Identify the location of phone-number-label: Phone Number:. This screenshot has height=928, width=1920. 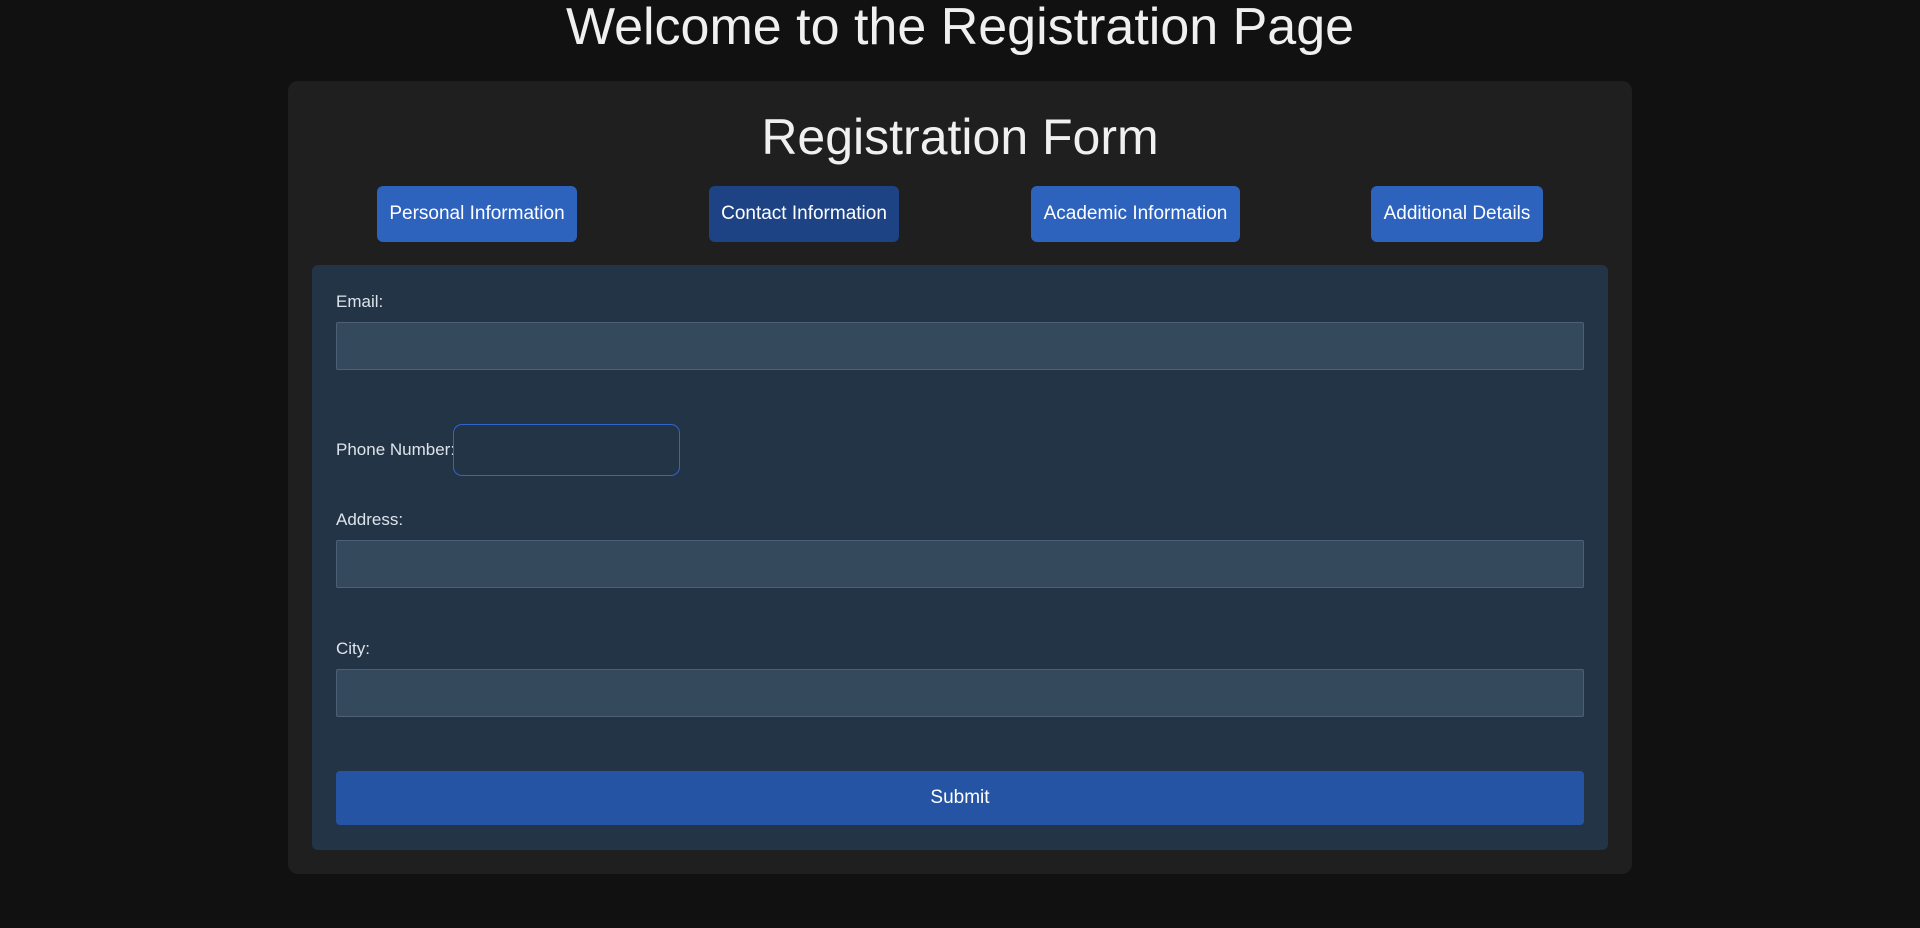
(396, 449).